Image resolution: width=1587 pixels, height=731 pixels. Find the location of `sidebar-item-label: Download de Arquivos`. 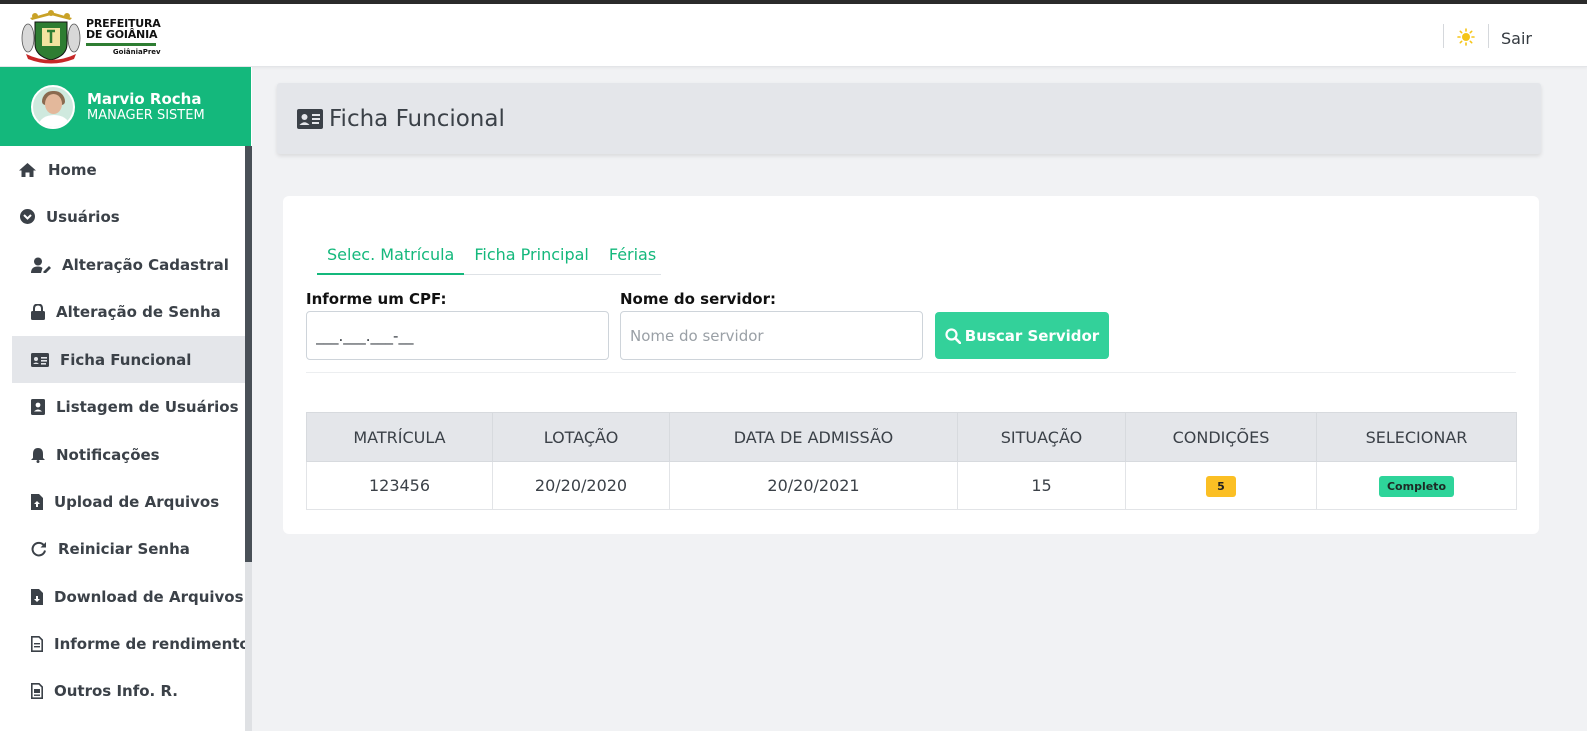

sidebar-item-label: Download de Arquivos is located at coordinates (149, 596).